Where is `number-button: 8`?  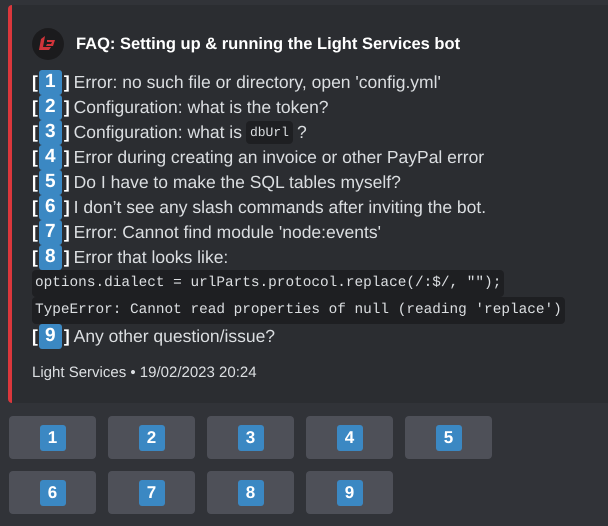 number-button: 8 is located at coordinates (250, 492).